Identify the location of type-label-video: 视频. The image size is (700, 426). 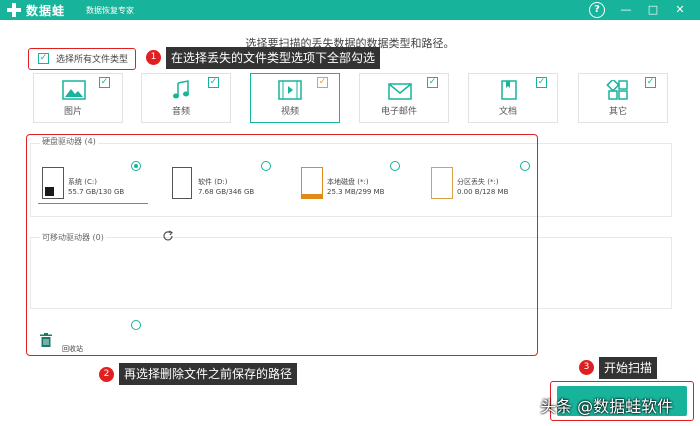
(289, 112).